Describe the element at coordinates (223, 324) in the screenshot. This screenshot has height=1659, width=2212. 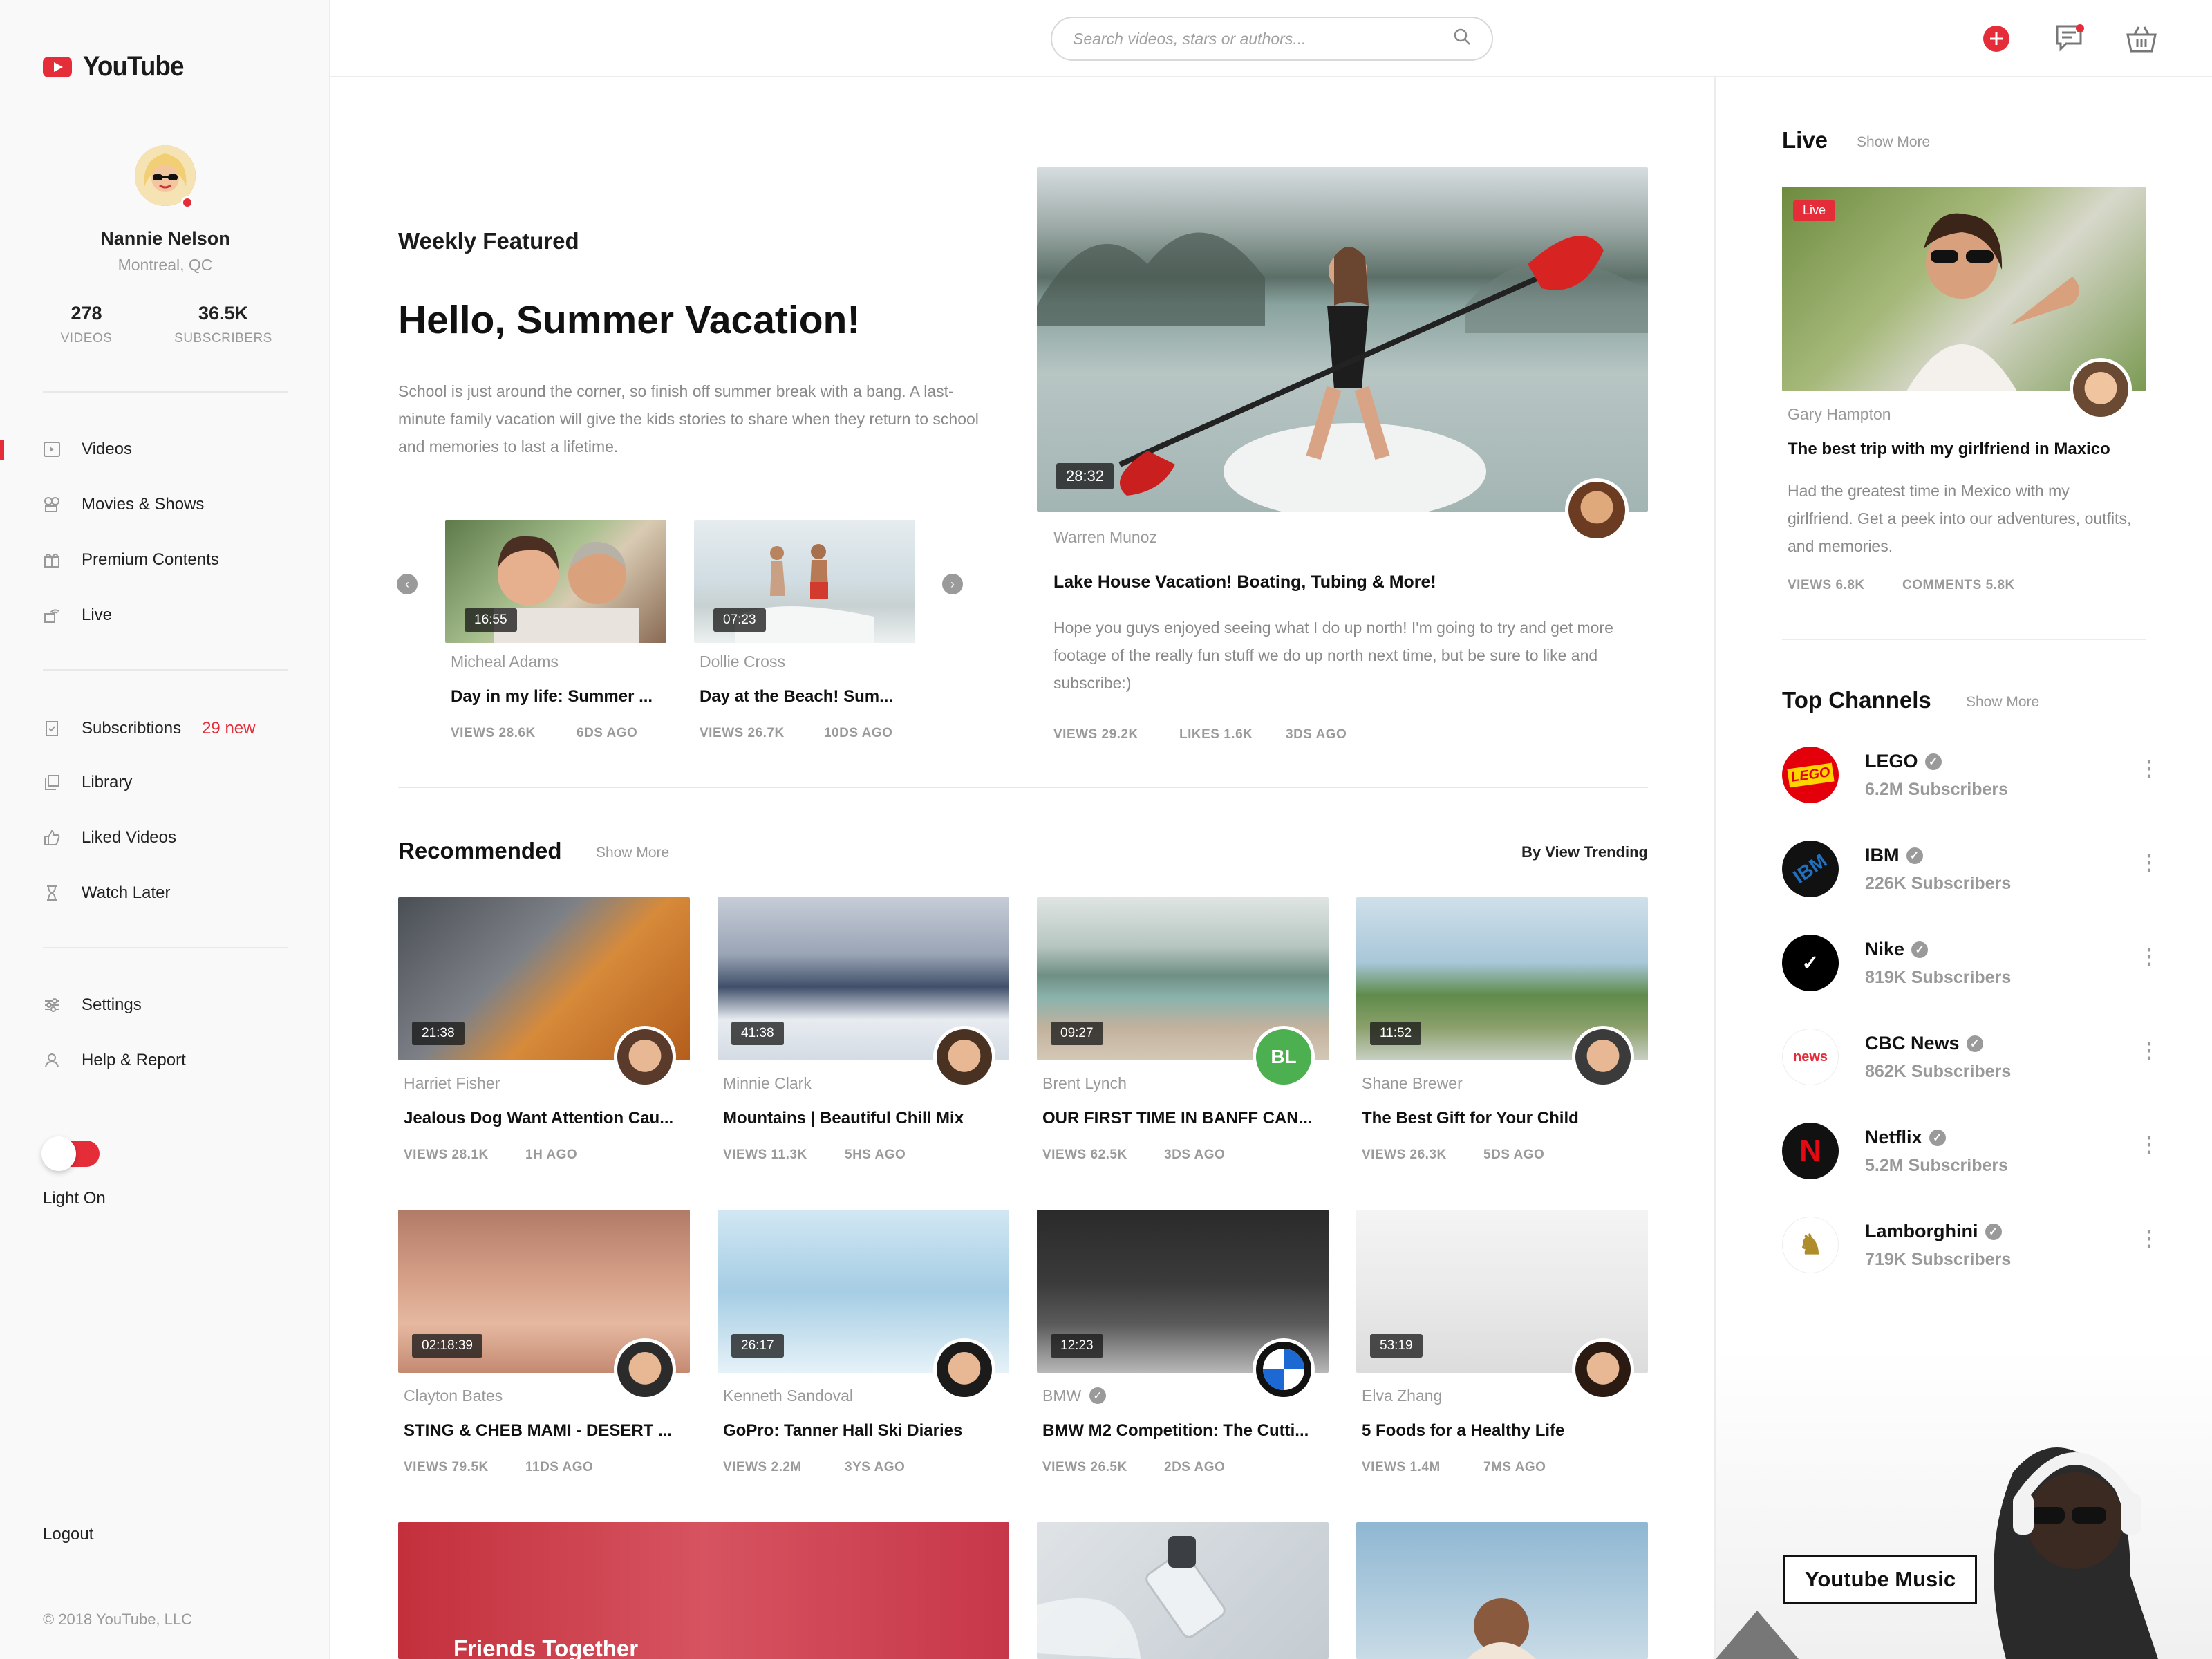
I see `stat-subscribers: 36.5K SUBSCRIBERS` at that location.